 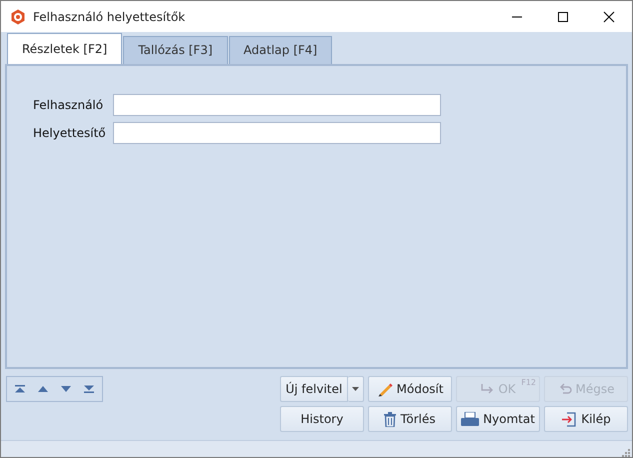 I want to click on first-record-icon, so click(x=20, y=389).